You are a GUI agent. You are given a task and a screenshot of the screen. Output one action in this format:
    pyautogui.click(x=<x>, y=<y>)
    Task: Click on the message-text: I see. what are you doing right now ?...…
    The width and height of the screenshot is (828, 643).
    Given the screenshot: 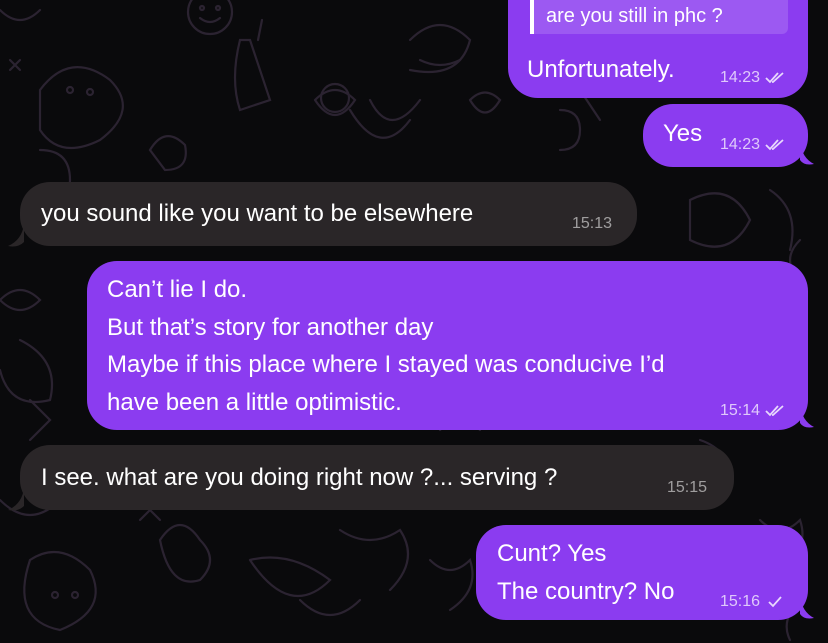 What is the action you would take?
    pyautogui.click(x=299, y=477)
    